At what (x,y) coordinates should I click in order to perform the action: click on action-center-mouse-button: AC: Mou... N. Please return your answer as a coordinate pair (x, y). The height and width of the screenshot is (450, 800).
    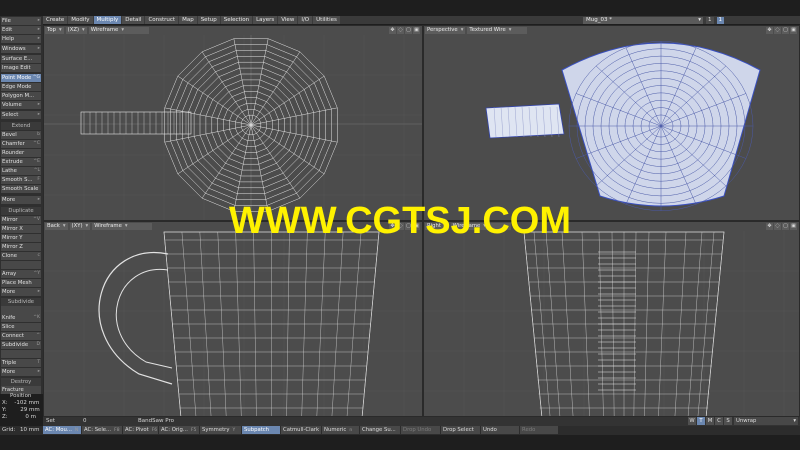
    Looking at the image, I should click on (62, 430).